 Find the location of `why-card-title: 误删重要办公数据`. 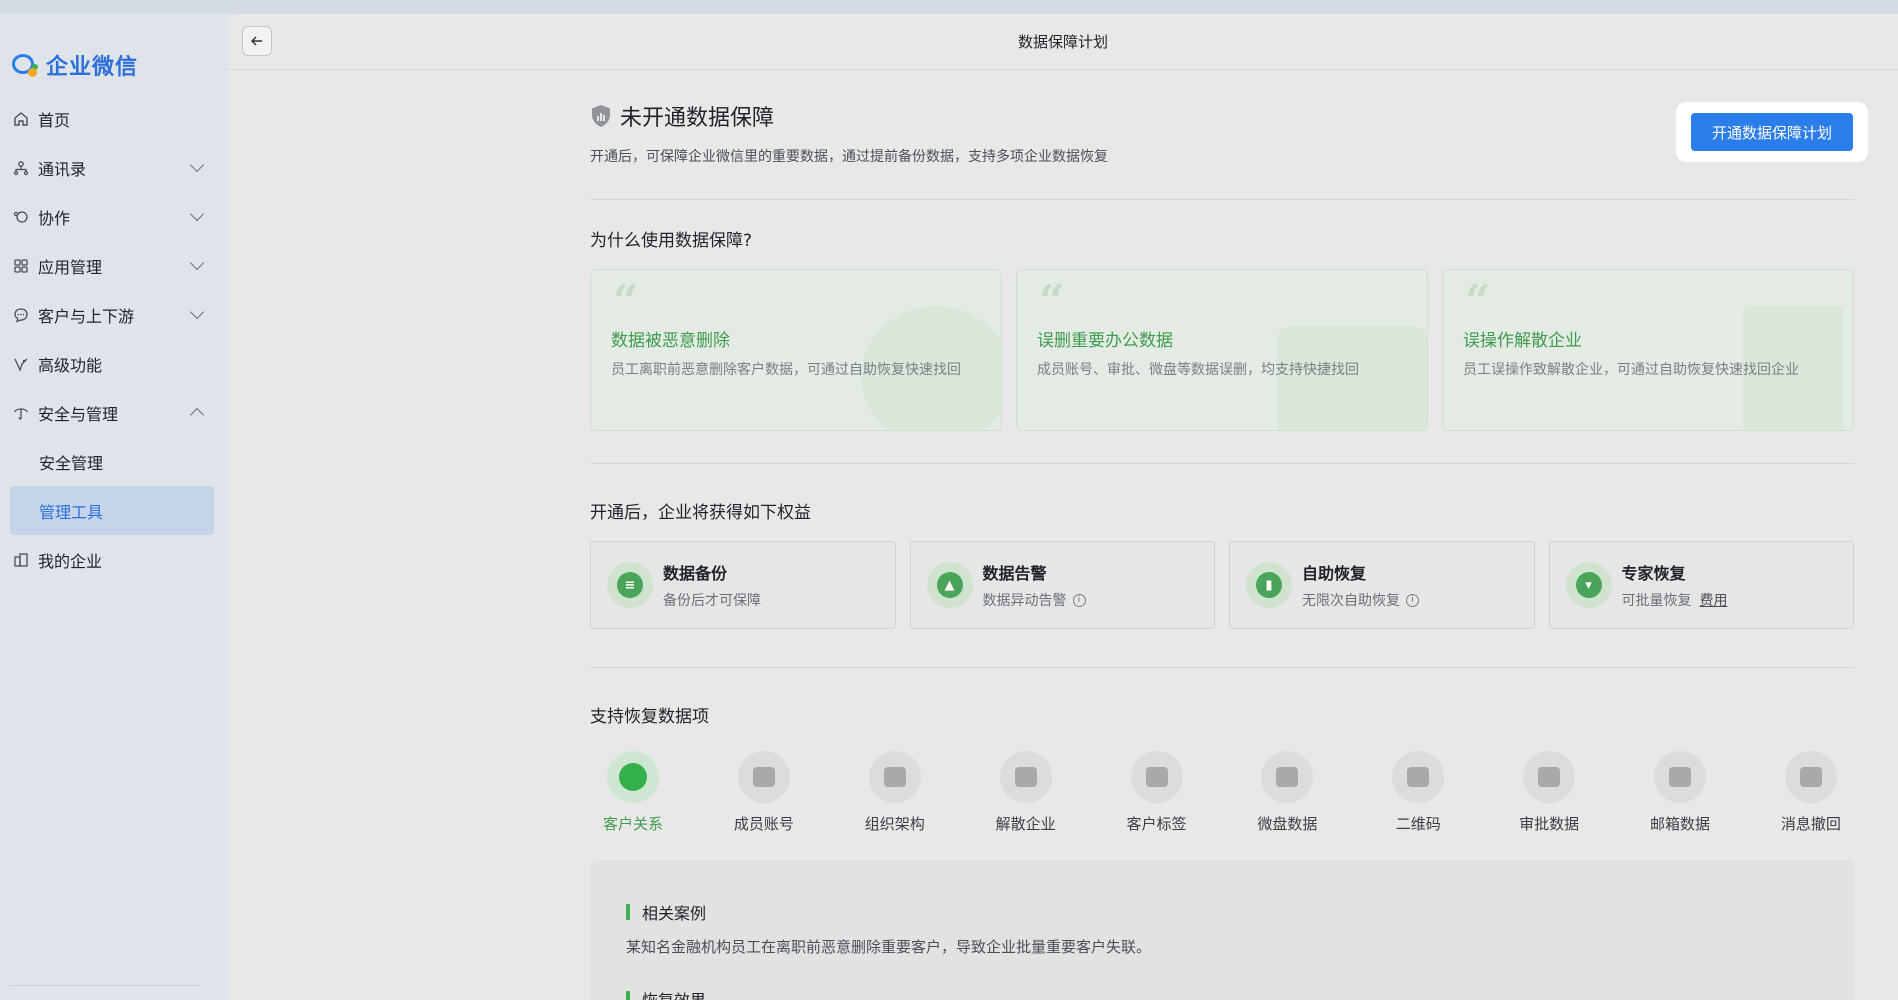

why-card-title: 误删重要办公数据 is located at coordinates (1105, 341).